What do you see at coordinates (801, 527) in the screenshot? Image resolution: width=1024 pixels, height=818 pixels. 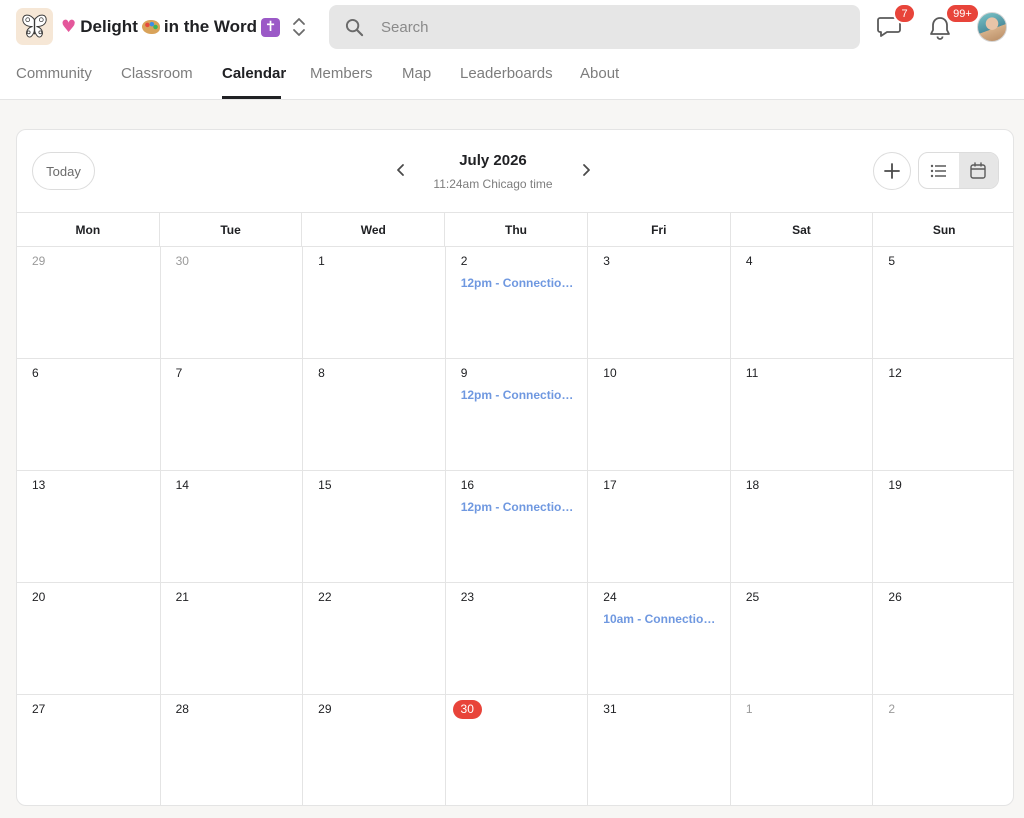 I see `calendar-day-cell: 18` at bounding box center [801, 527].